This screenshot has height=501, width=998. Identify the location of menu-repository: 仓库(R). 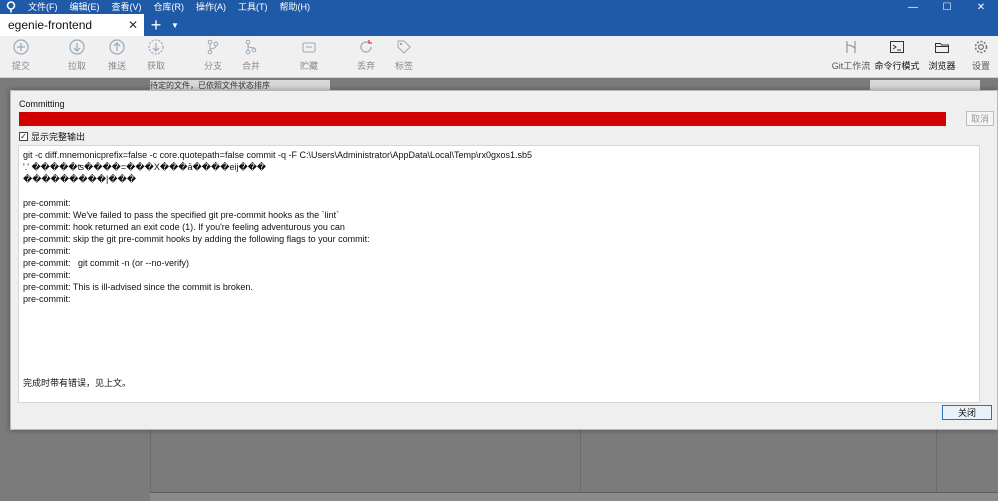
(169, 7).